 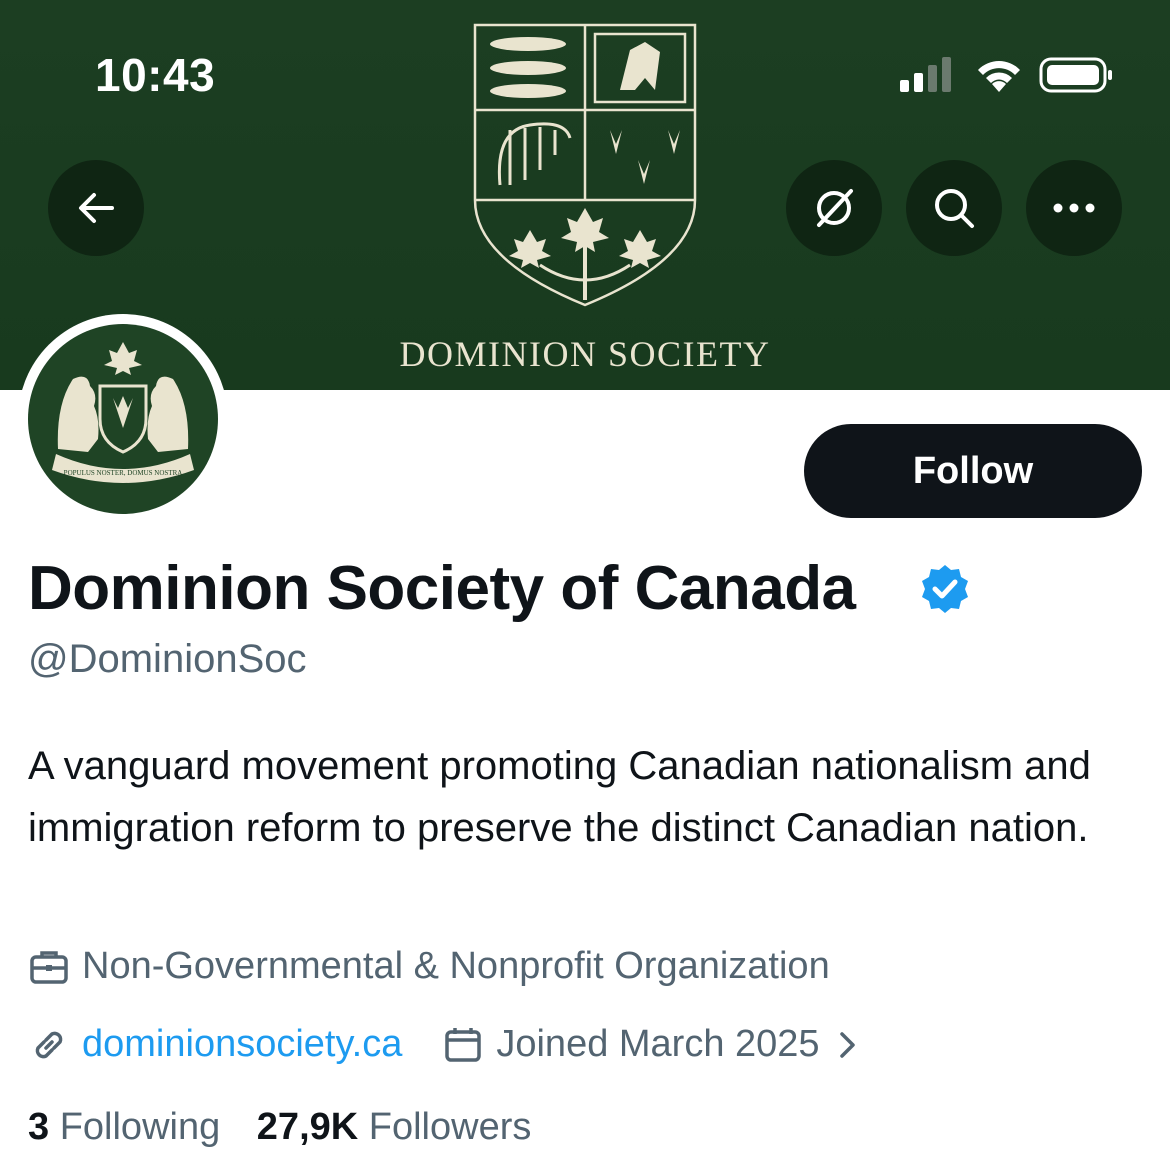 I want to click on followers-label: Followers, so click(x=450, y=1127).